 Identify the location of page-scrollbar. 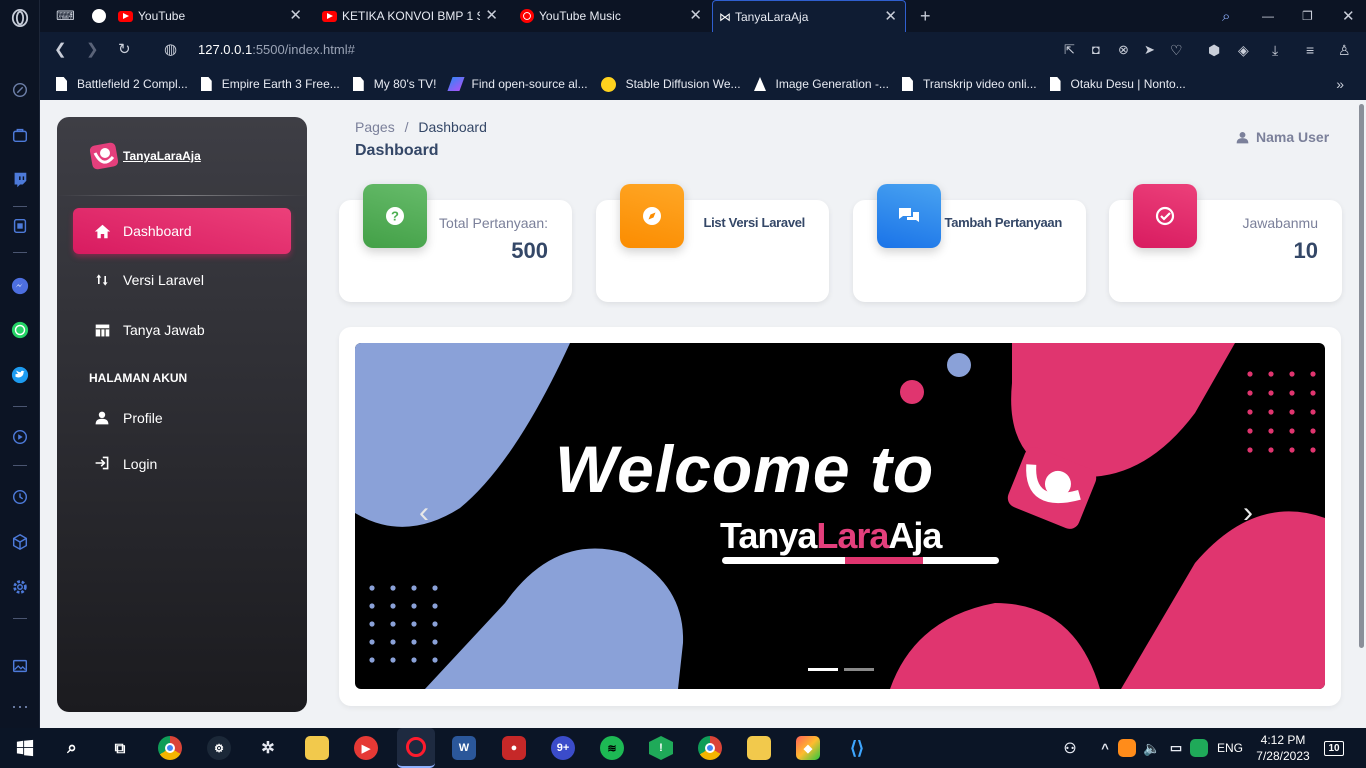
(1361, 414).